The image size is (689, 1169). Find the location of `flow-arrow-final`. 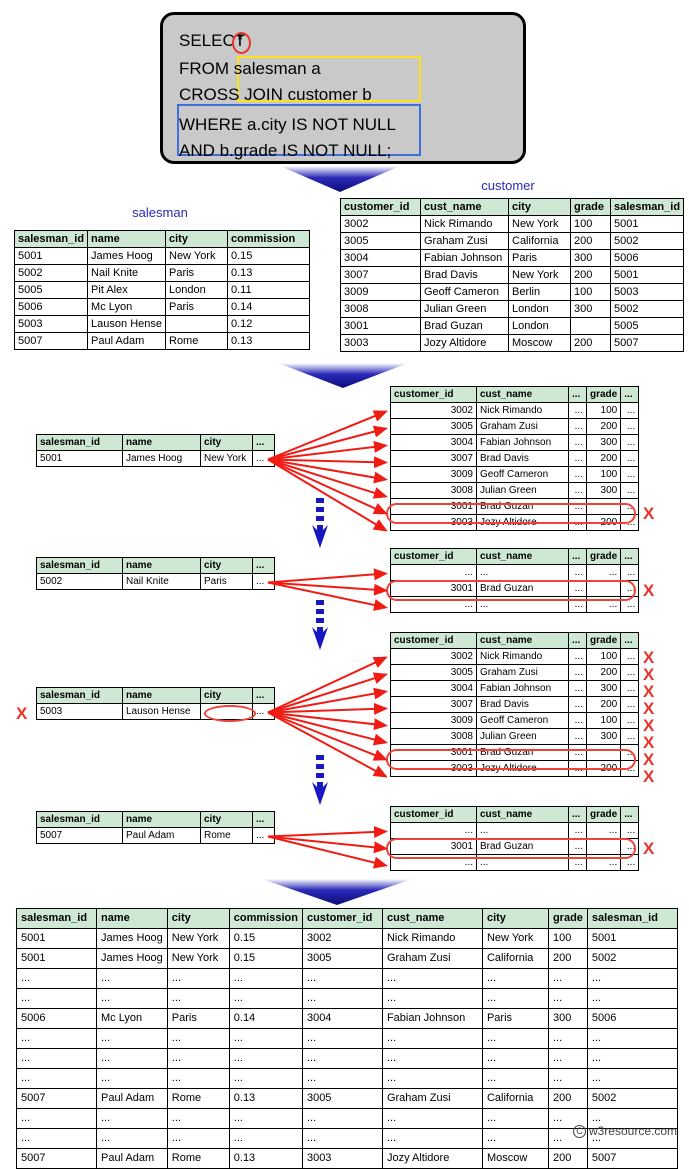

flow-arrow-final is located at coordinates (337, 892).